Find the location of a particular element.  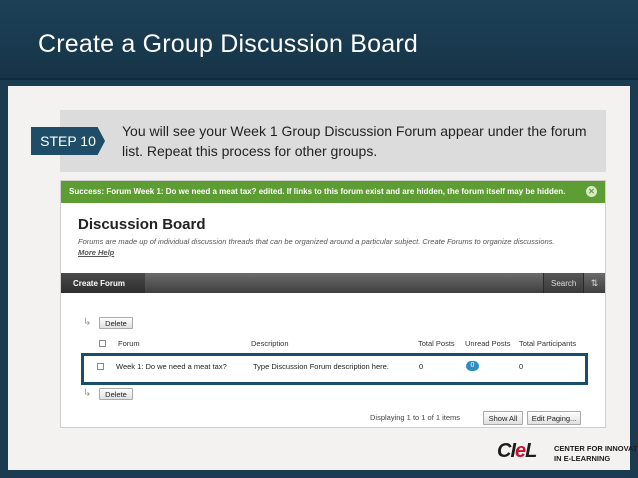

search-button: Search is located at coordinates (563, 283).